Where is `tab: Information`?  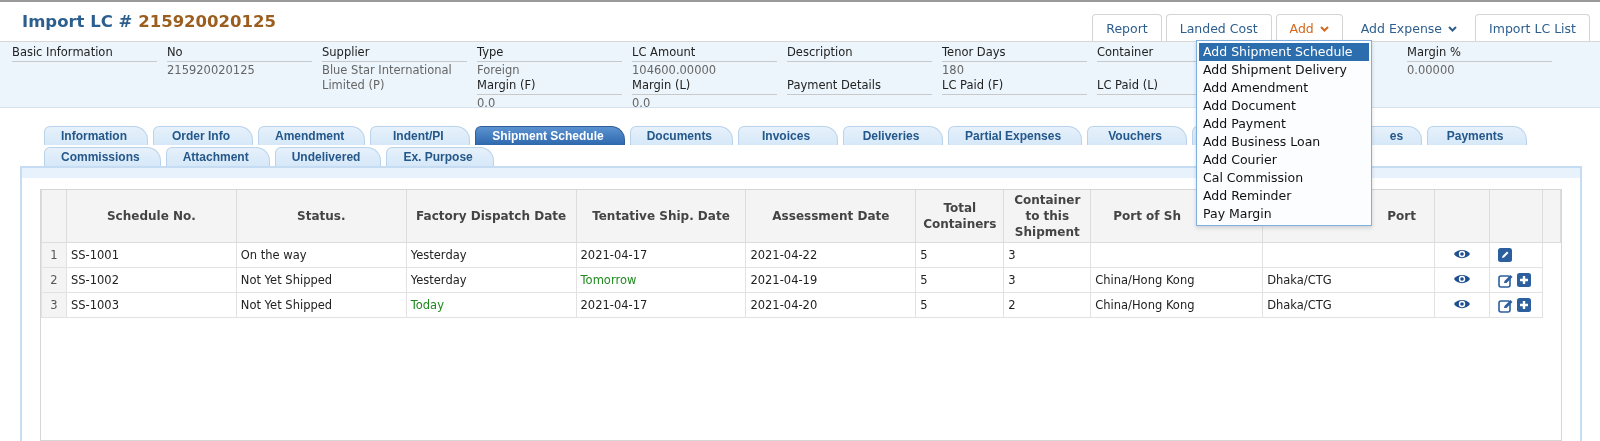 tab: Information is located at coordinates (96, 135).